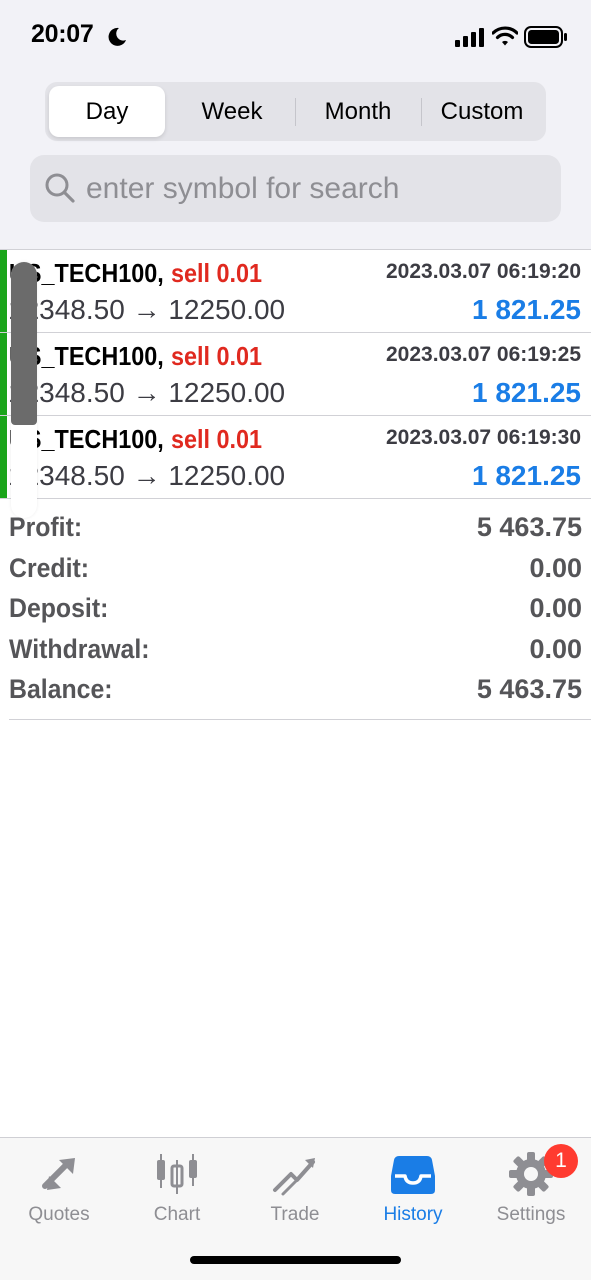 This screenshot has width=591, height=1280. What do you see at coordinates (58, 1174) in the screenshot?
I see `quotes-icon` at bounding box center [58, 1174].